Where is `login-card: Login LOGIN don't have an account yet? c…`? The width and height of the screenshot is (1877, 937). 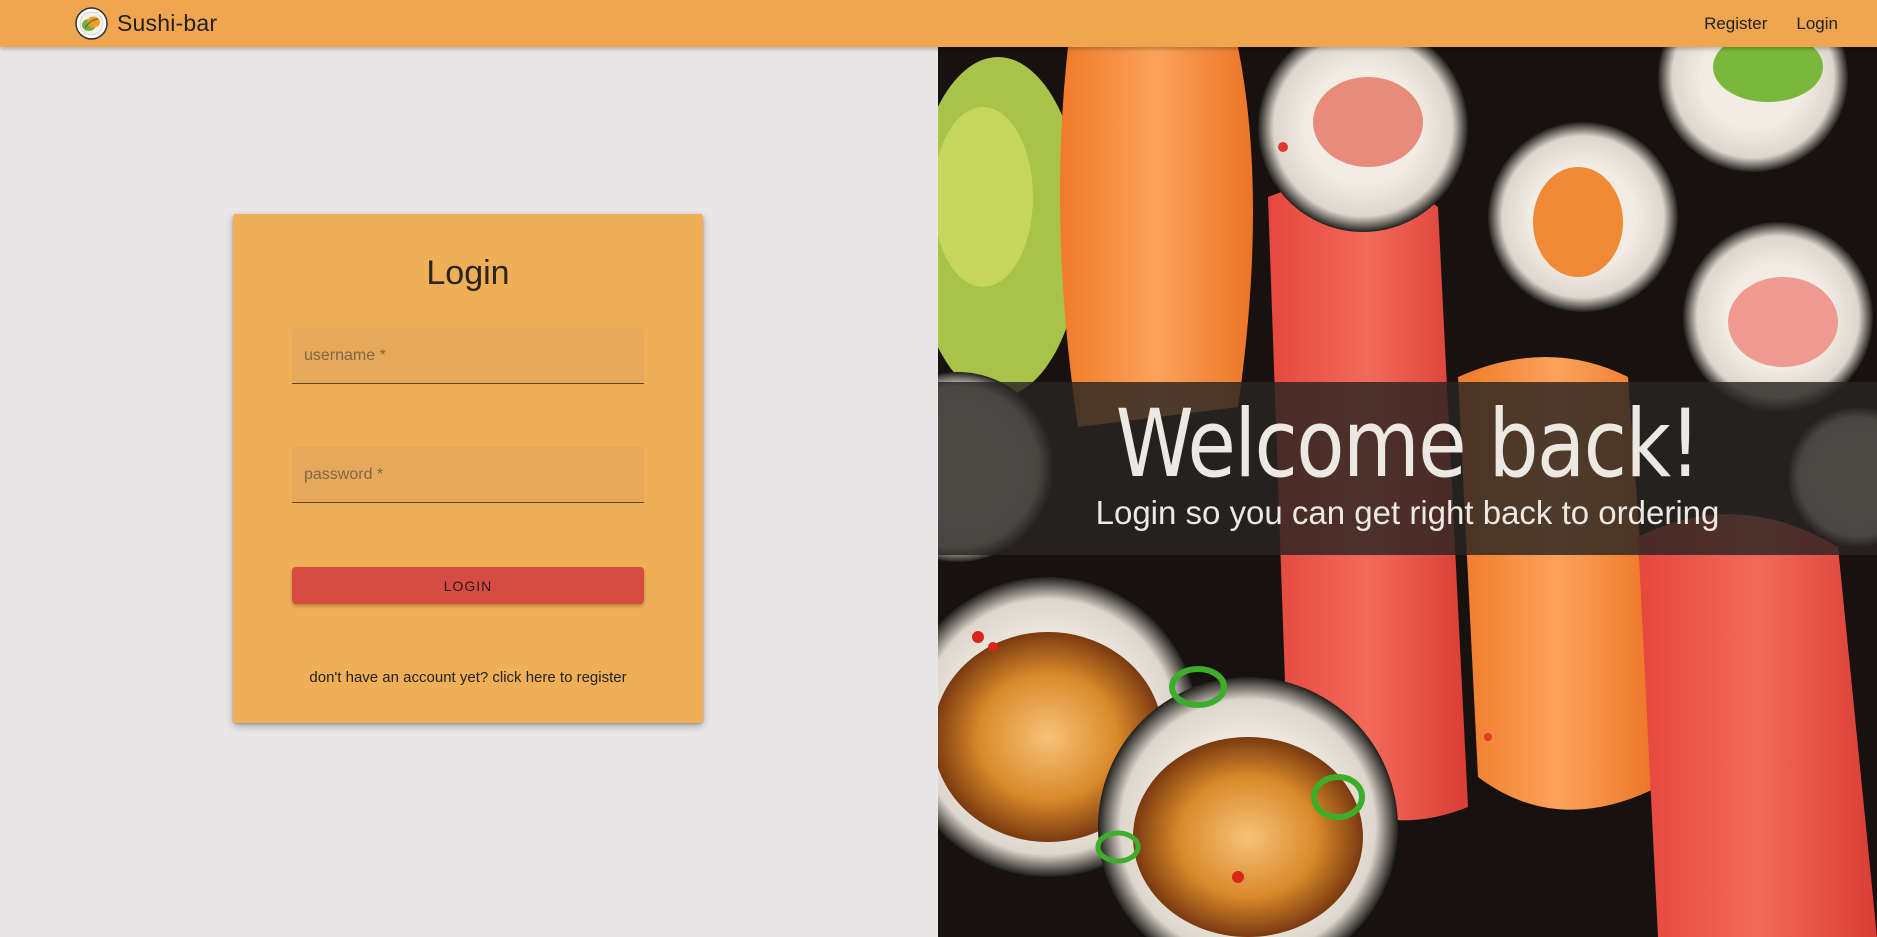
login-card: Login LOGIN don't have an account yet? c… is located at coordinates (468, 468).